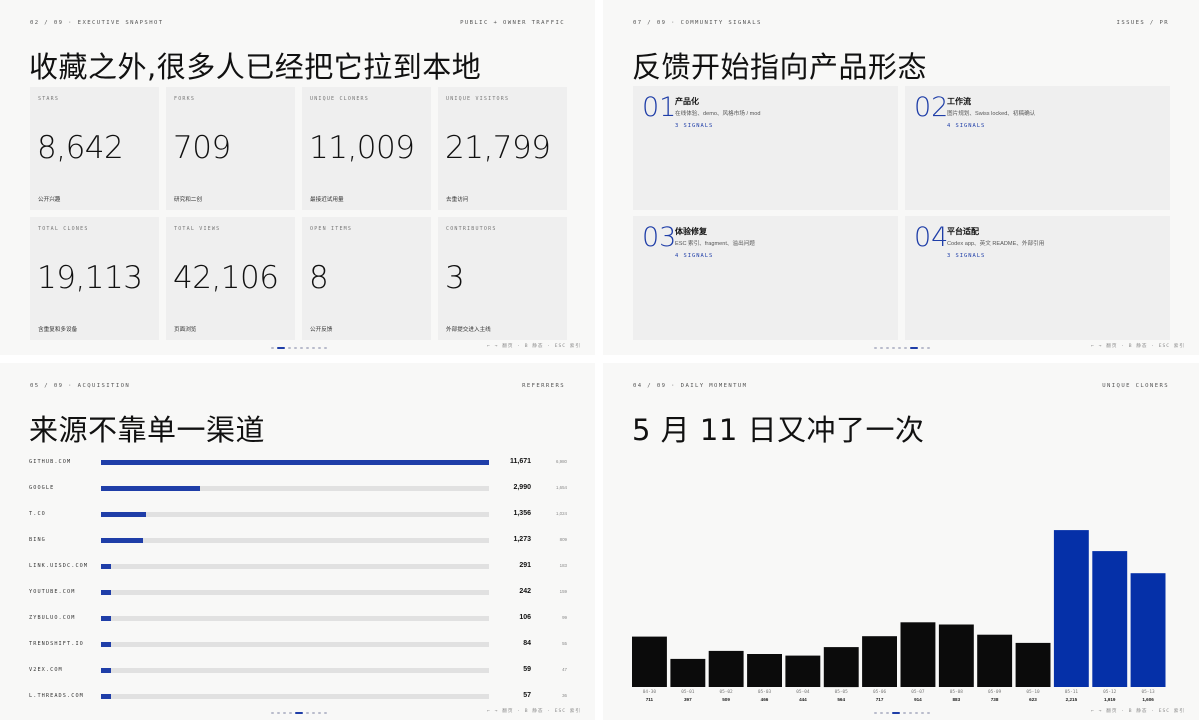 Image resolution: width=1199 pixels, height=720 pixels. I want to click on referrer-uniques: 47, so click(564, 669).